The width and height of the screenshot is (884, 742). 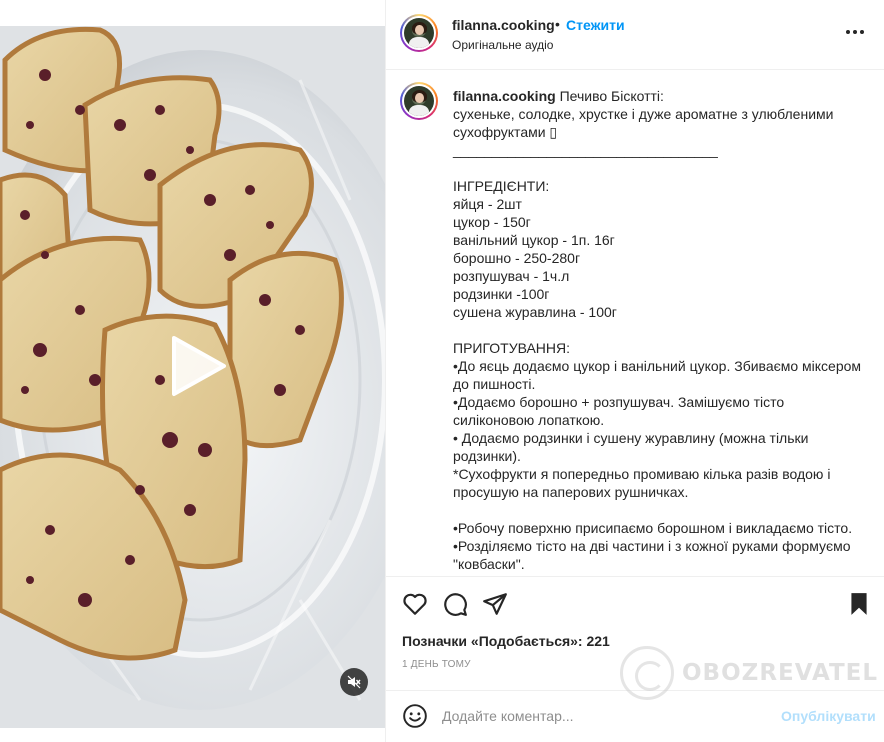 I want to click on more-horizontal-icon, so click(x=855, y=32).